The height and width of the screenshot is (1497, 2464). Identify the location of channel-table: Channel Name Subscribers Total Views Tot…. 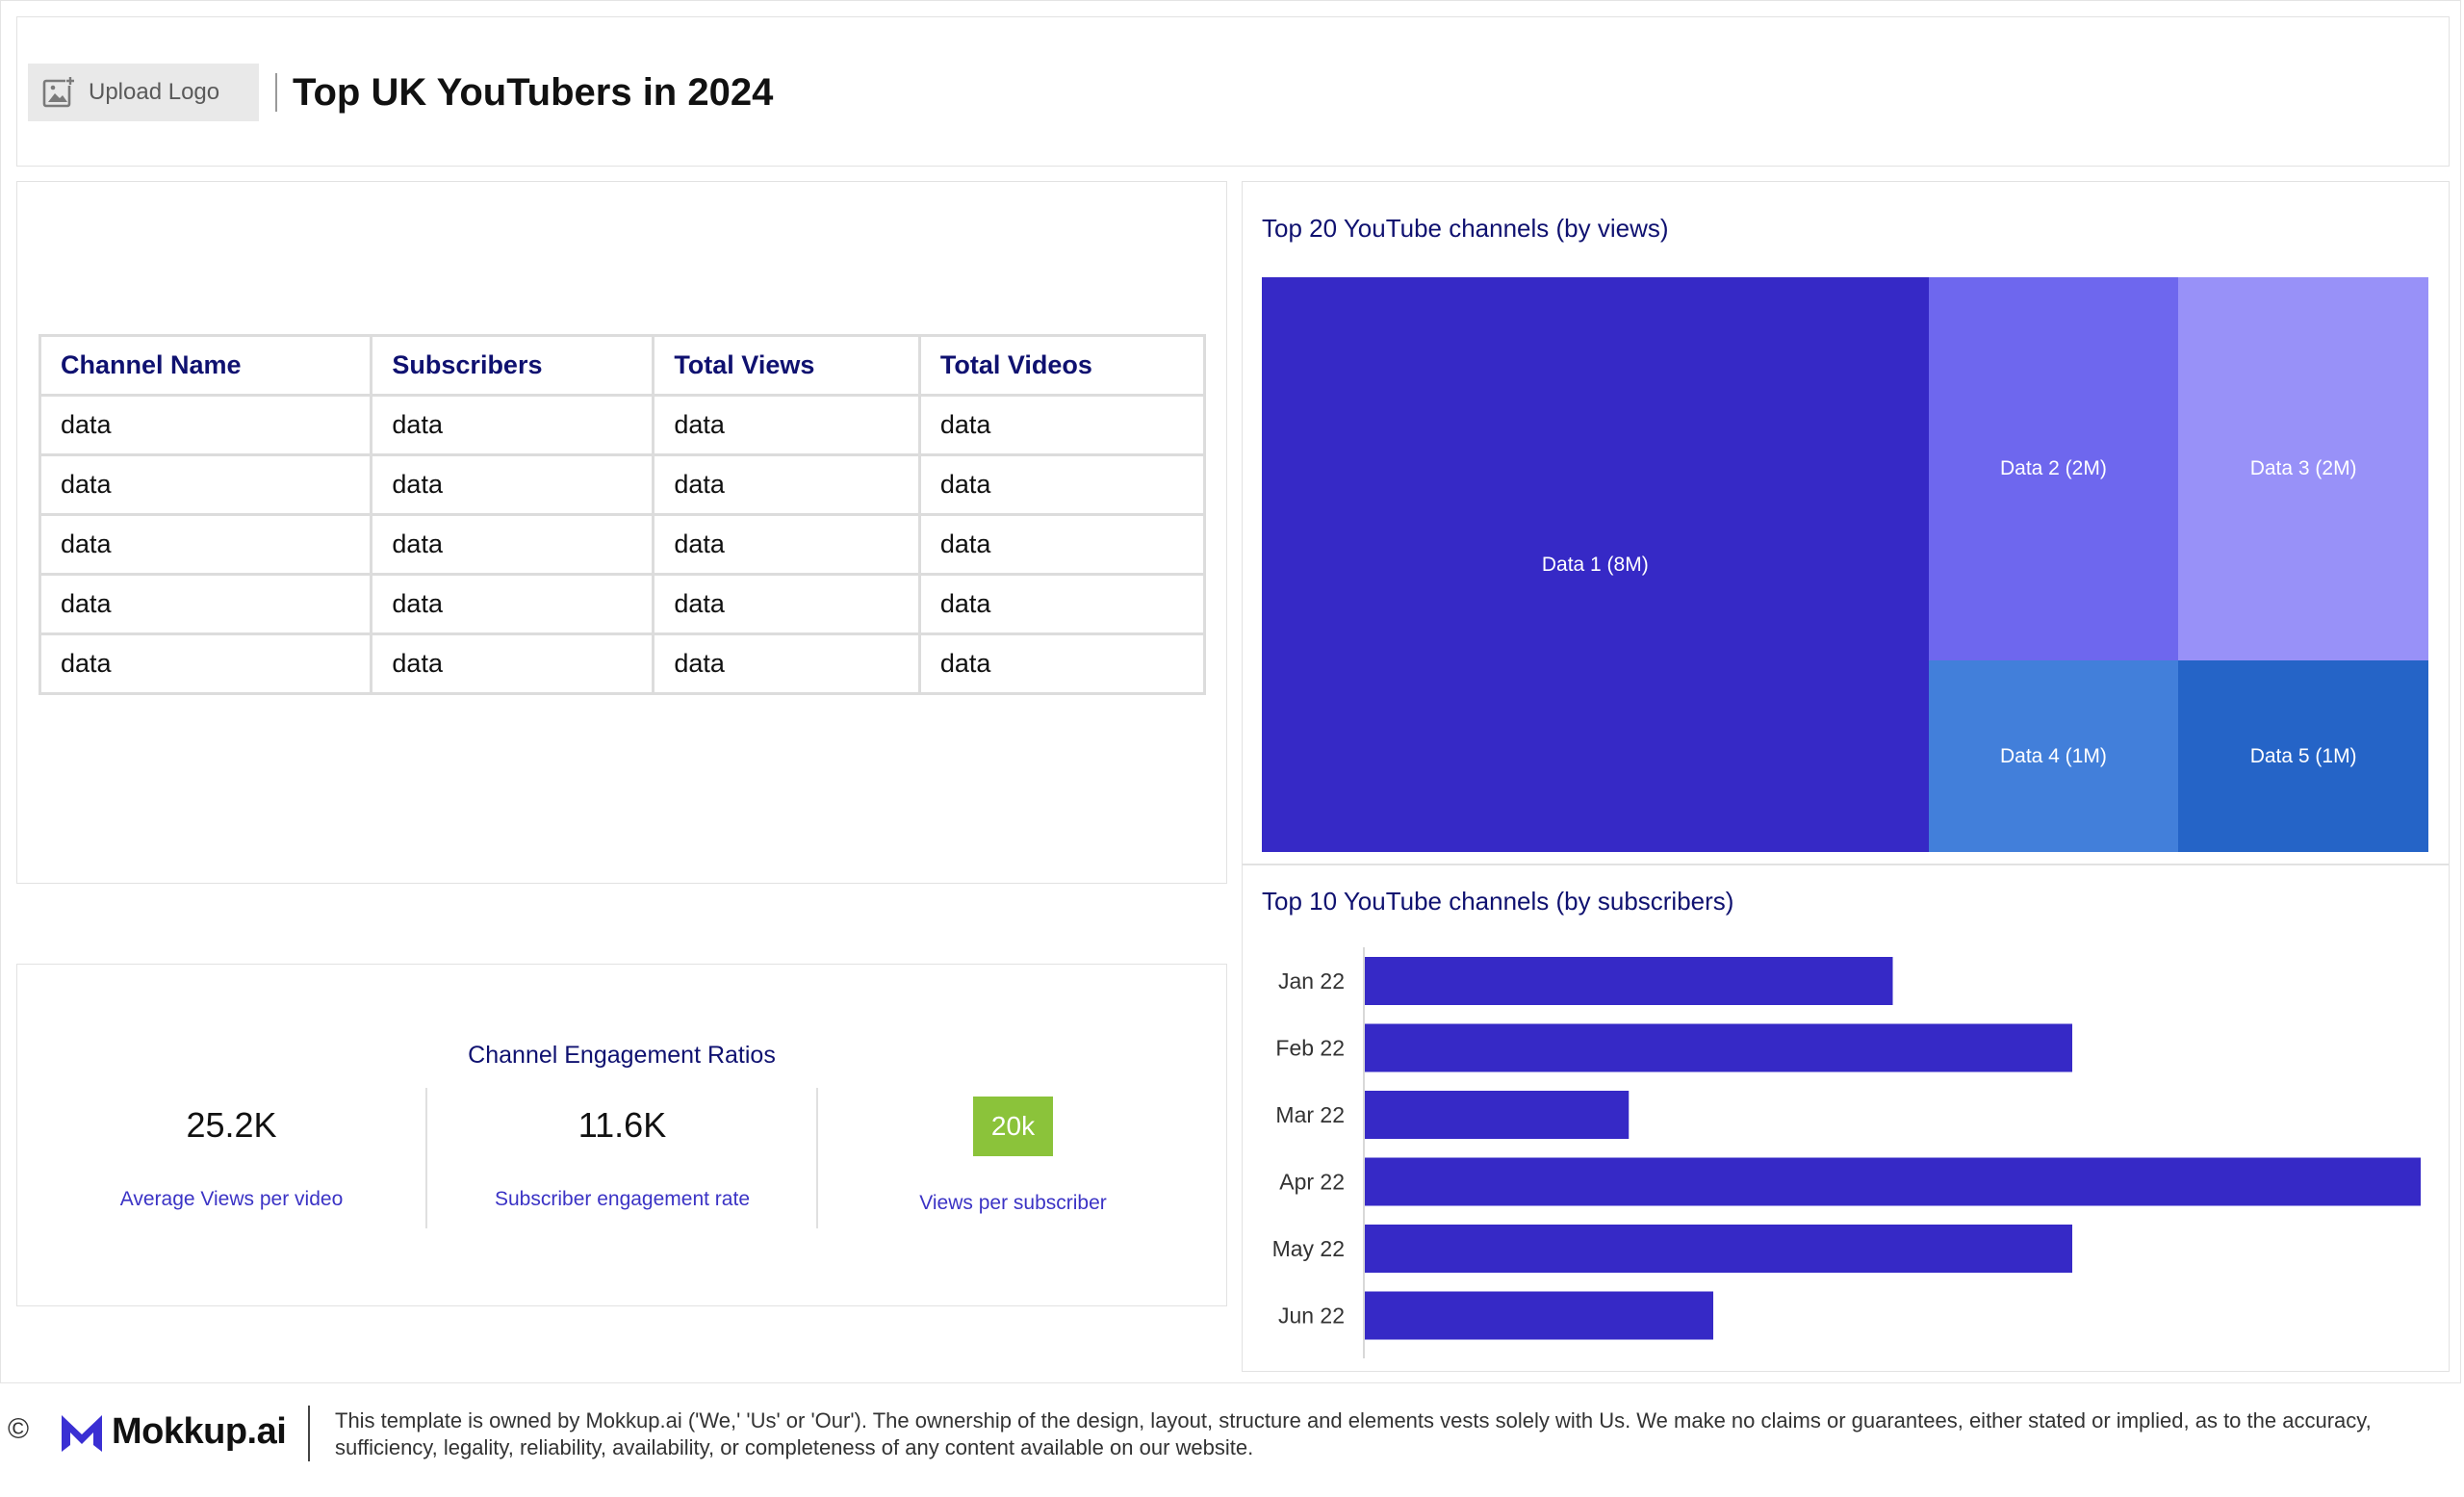
(622, 514).